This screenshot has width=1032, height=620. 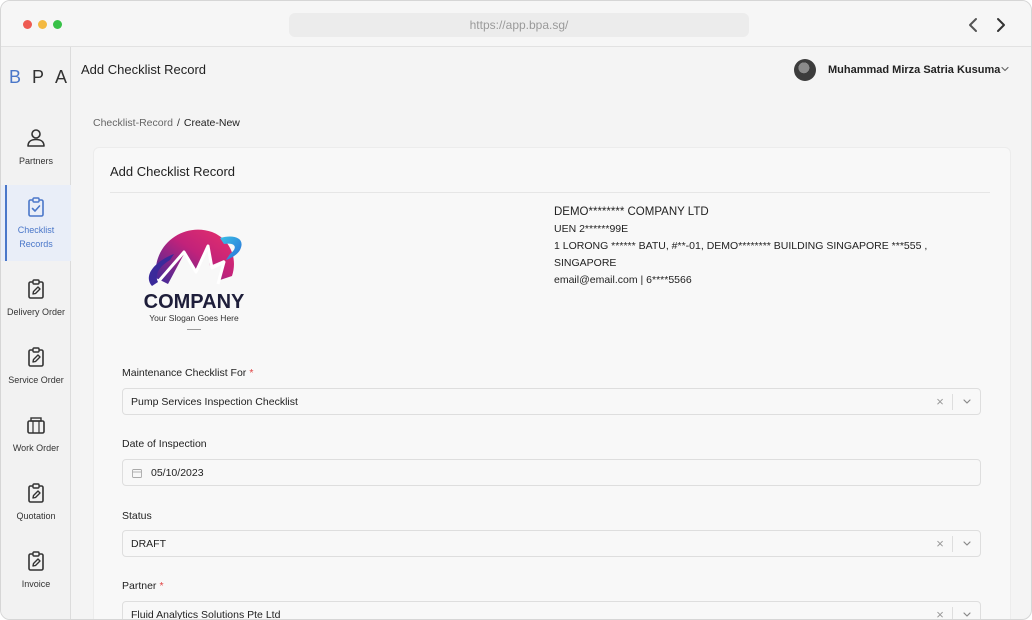 What do you see at coordinates (177, 473) in the screenshot?
I see `date-value: 05/10/2023` at bounding box center [177, 473].